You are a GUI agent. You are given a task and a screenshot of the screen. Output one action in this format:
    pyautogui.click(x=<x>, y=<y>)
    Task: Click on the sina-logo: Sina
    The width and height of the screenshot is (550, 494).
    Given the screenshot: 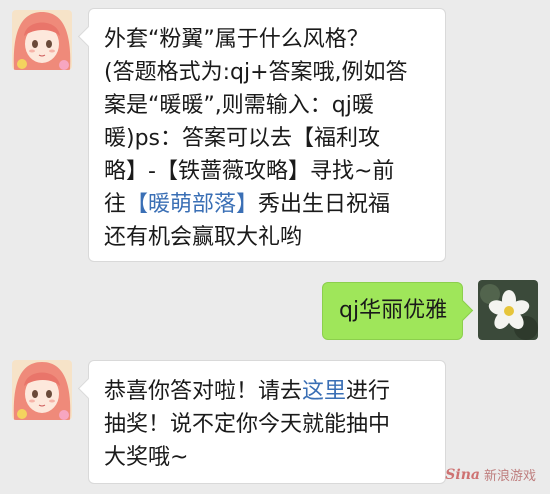 What is the action you would take?
    pyautogui.click(x=462, y=474)
    